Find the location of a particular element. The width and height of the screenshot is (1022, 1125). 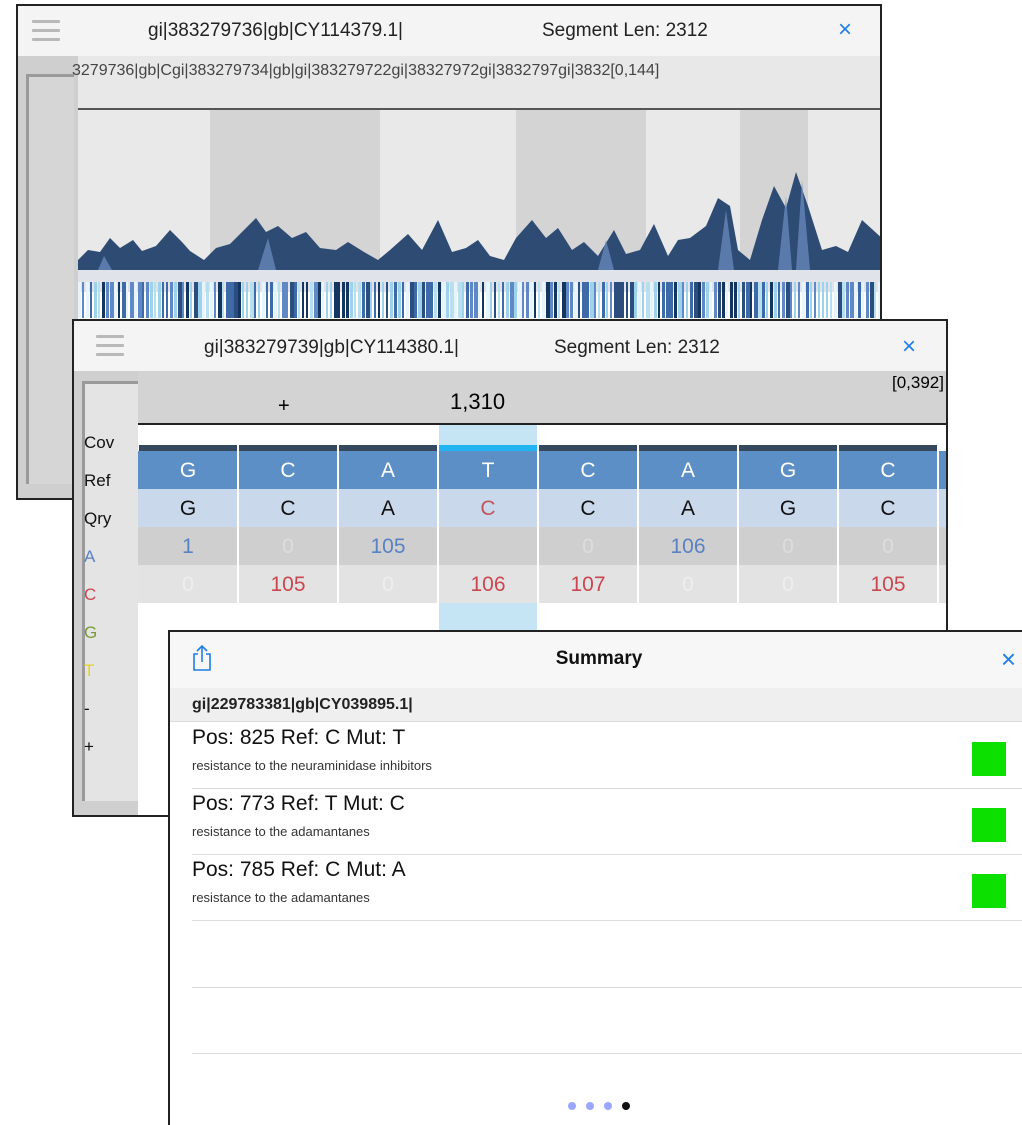

row-label: T is located at coordinates (89, 670).